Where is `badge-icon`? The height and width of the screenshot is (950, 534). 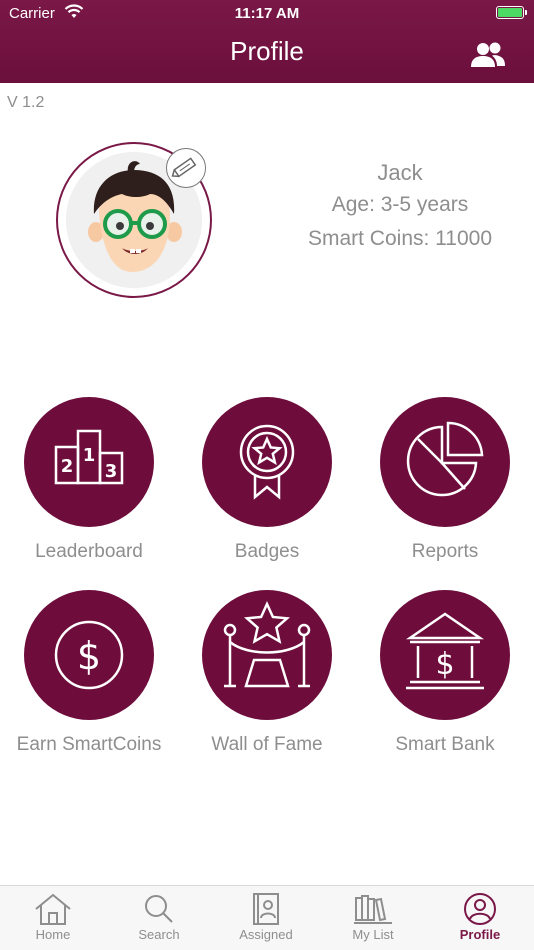 badge-icon is located at coordinates (267, 462).